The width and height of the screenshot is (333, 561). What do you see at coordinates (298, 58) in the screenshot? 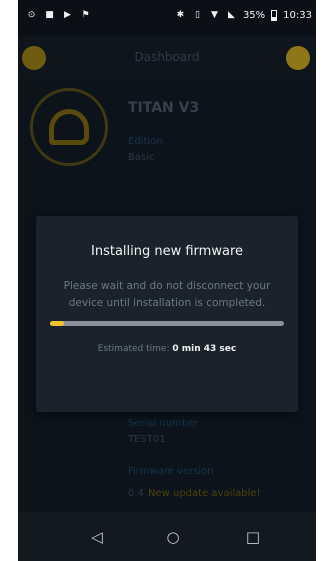
I see `settings-button` at bounding box center [298, 58].